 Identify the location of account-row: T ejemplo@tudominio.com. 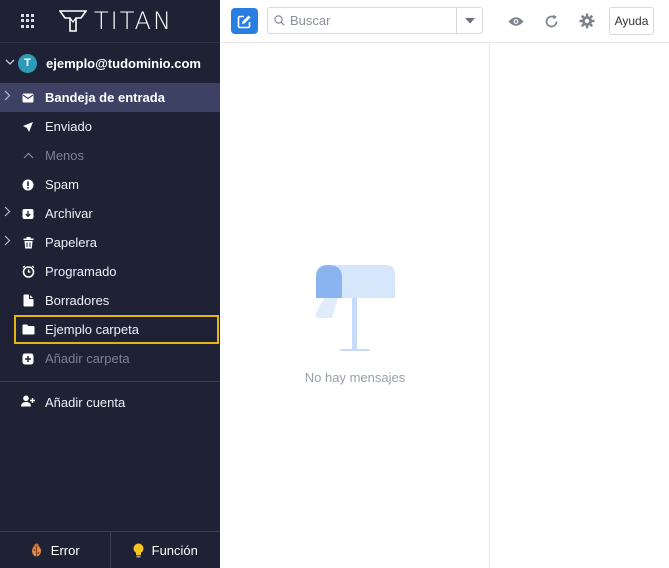
(110, 63).